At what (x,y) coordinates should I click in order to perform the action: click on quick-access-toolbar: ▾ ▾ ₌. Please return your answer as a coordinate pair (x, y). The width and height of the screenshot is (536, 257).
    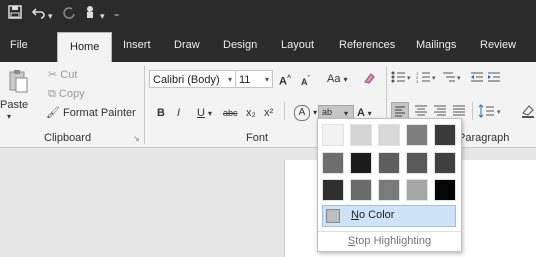
    Looking at the image, I should click on (268, 14).